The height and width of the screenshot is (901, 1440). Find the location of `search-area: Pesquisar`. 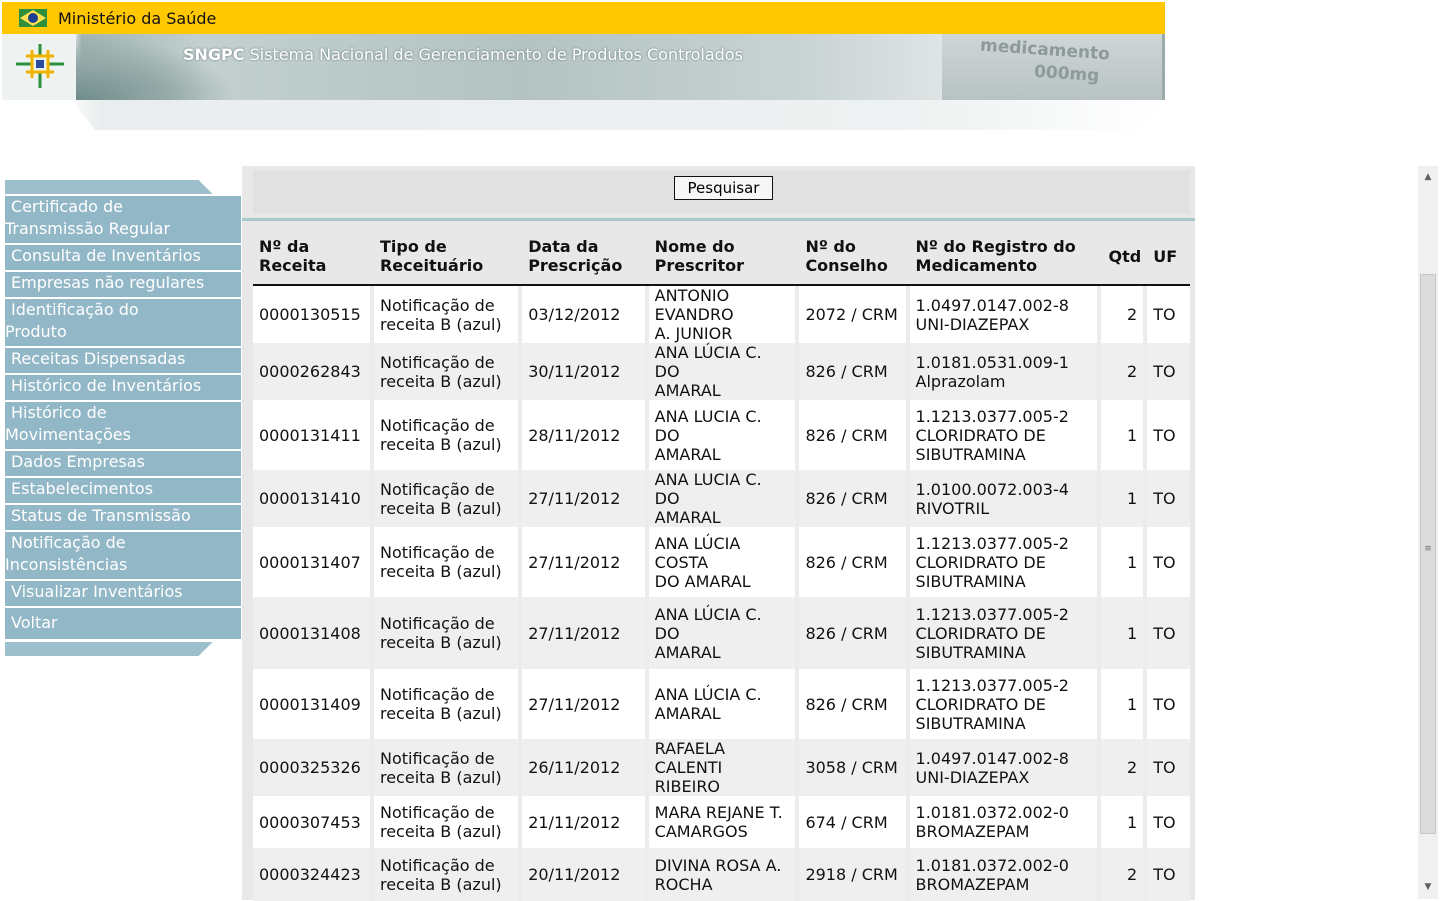

search-area: Pesquisar is located at coordinates (721, 192).